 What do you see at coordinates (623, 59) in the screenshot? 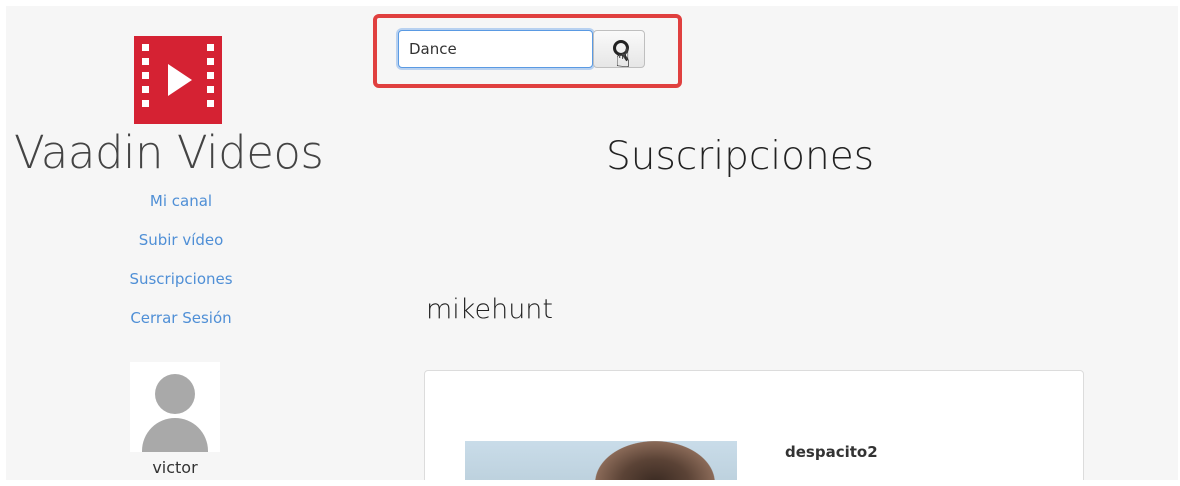
I see `pointer-hand-icon: ☝` at bounding box center [623, 59].